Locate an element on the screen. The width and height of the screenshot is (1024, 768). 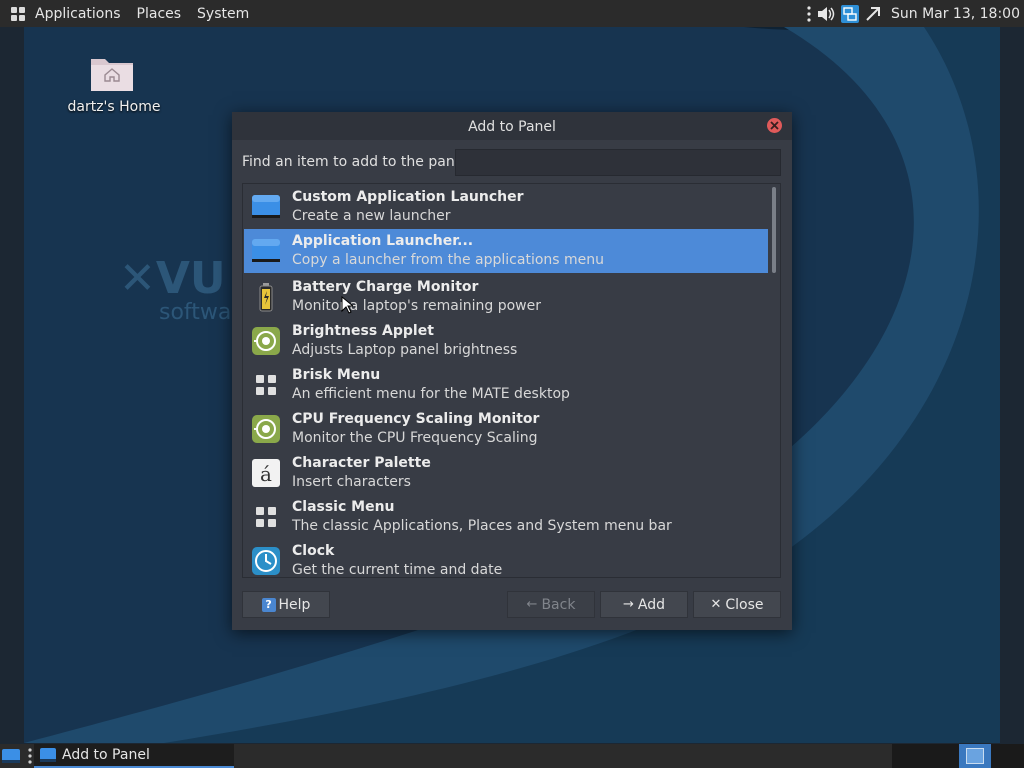
back-button: ← Back is located at coordinates (551, 604).